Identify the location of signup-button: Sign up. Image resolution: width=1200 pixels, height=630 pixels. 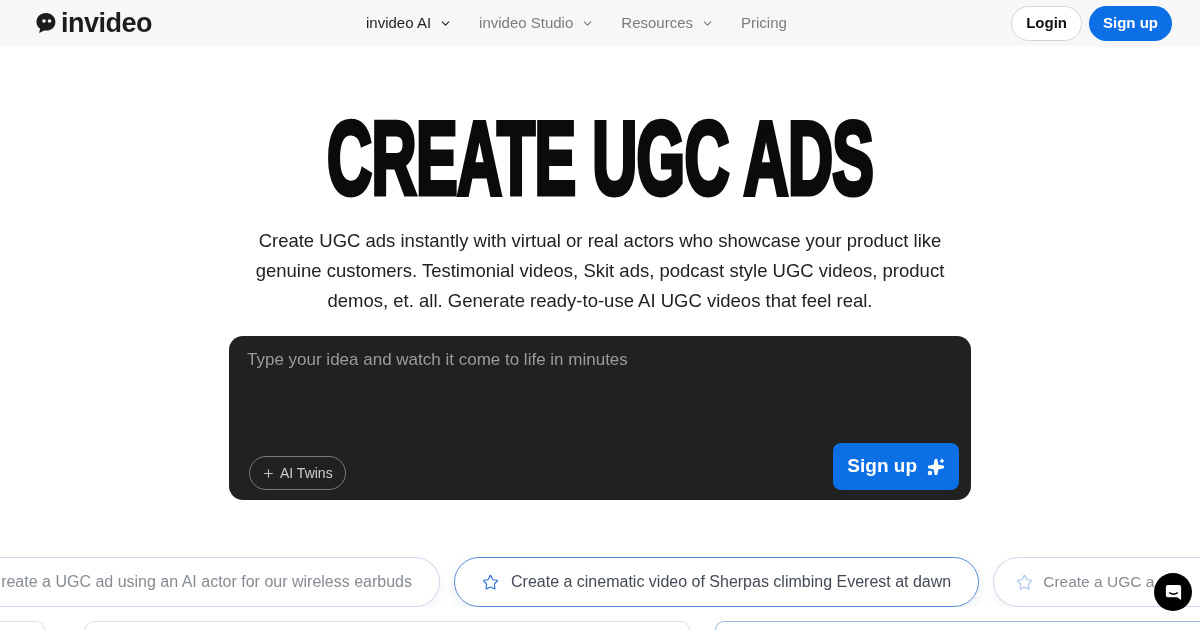
(1130, 23).